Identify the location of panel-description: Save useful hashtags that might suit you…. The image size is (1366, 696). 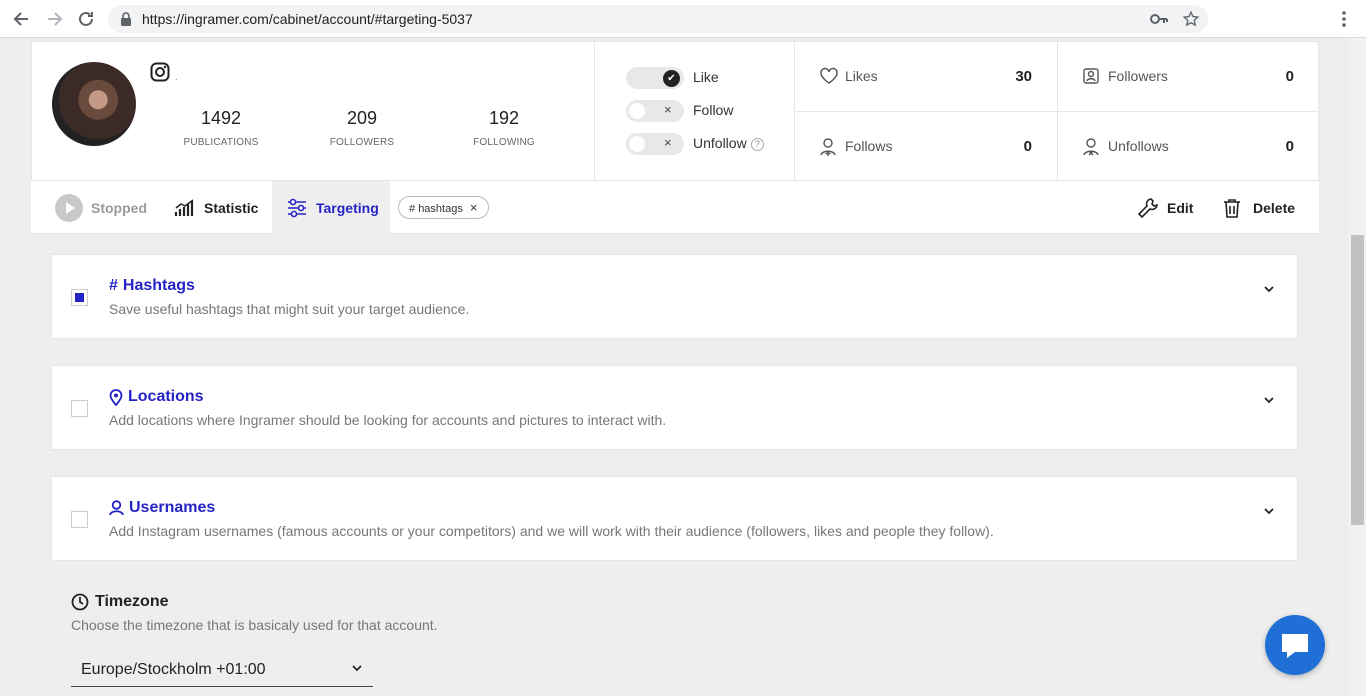
(289, 309).